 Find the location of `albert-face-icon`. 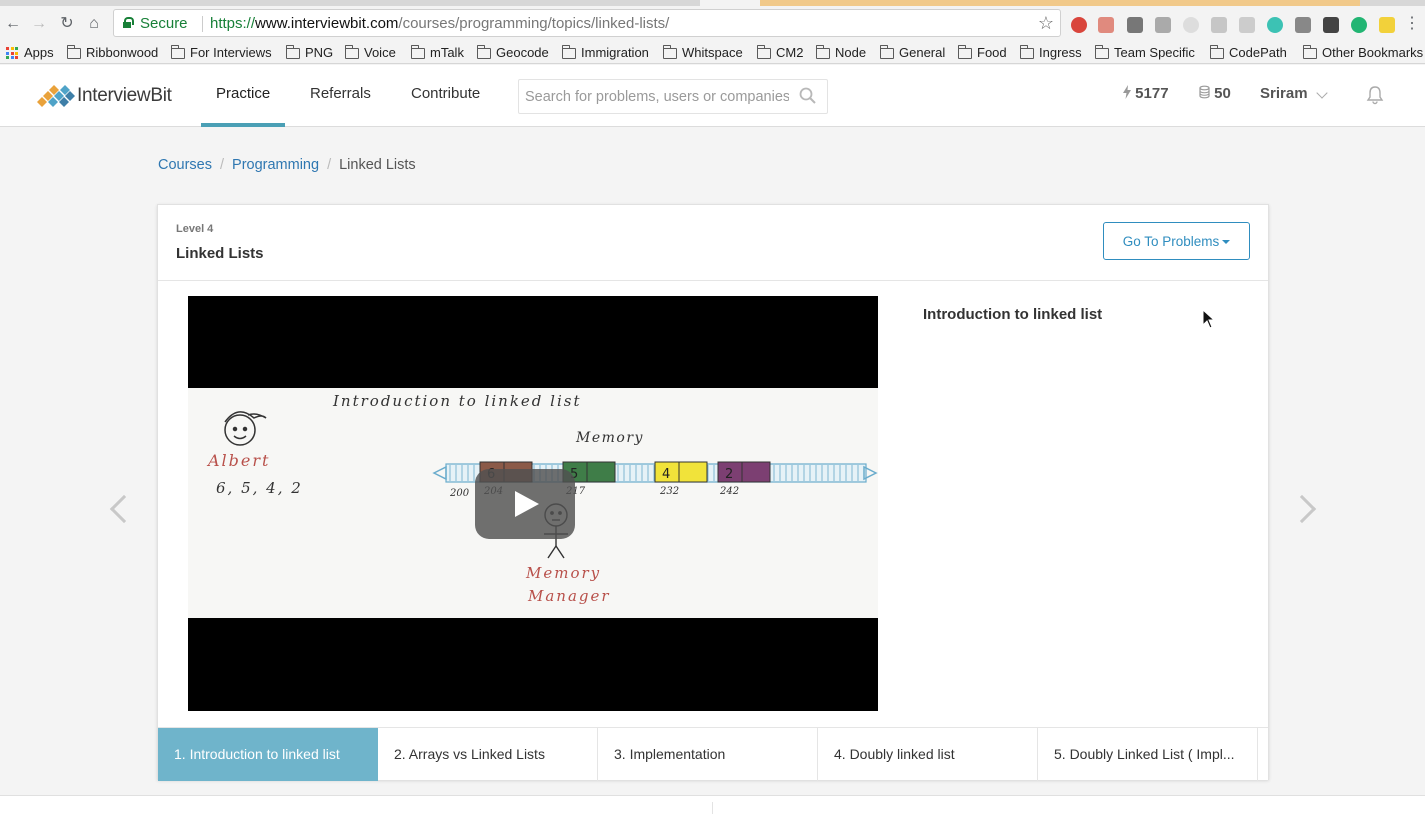

albert-face-icon is located at coordinates (245, 428).